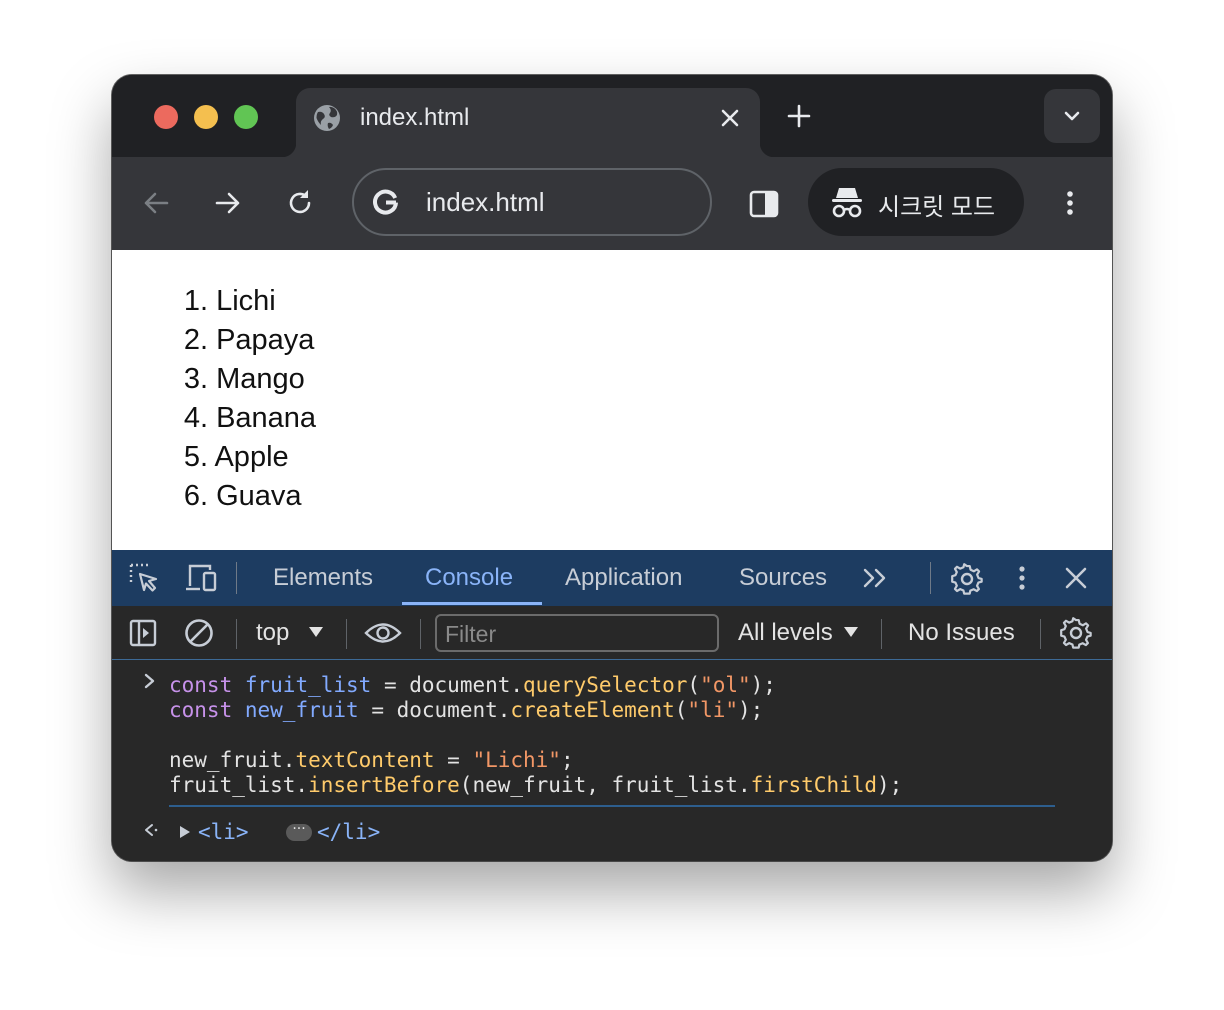 This screenshot has height=1010, width=1224. I want to click on list-item: 2. Papaya, so click(249, 340).